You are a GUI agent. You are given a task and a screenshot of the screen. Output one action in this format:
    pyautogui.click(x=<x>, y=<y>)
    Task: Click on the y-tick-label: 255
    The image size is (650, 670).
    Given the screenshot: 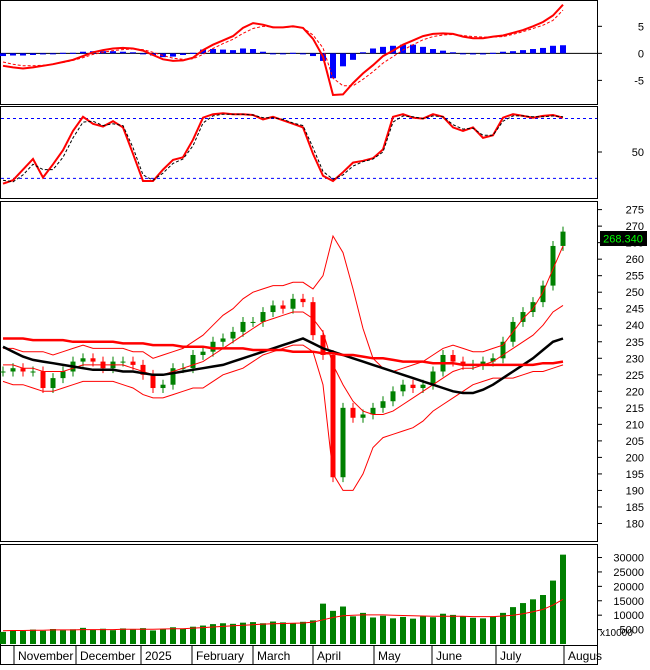 What is the action you would take?
    pyautogui.click(x=635, y=277)
    